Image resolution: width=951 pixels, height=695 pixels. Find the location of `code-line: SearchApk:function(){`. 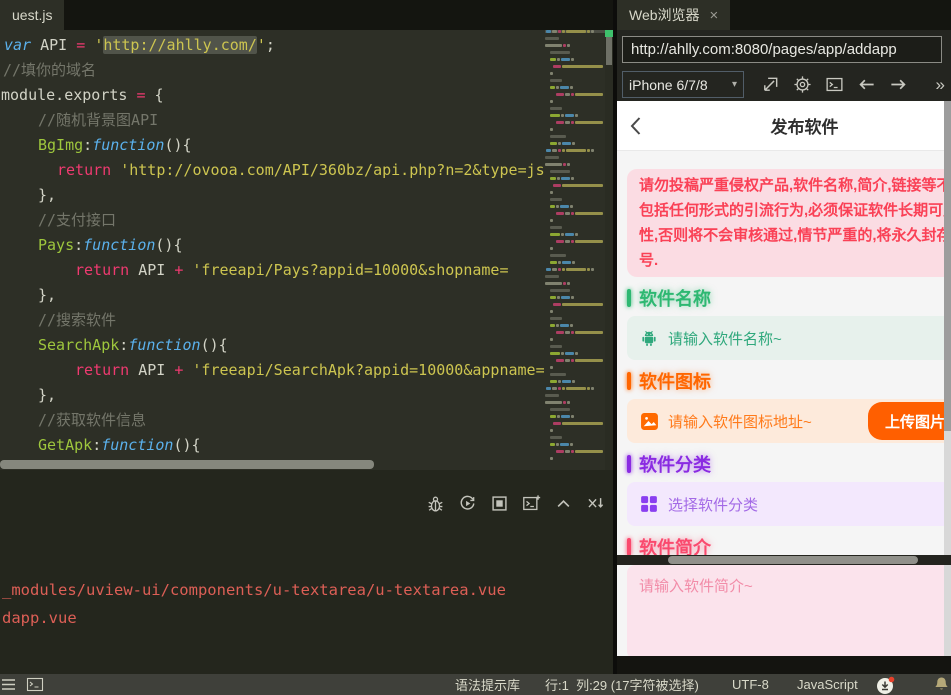

code-line: SearchApk:function(){ is located at coordinates (133, 345).